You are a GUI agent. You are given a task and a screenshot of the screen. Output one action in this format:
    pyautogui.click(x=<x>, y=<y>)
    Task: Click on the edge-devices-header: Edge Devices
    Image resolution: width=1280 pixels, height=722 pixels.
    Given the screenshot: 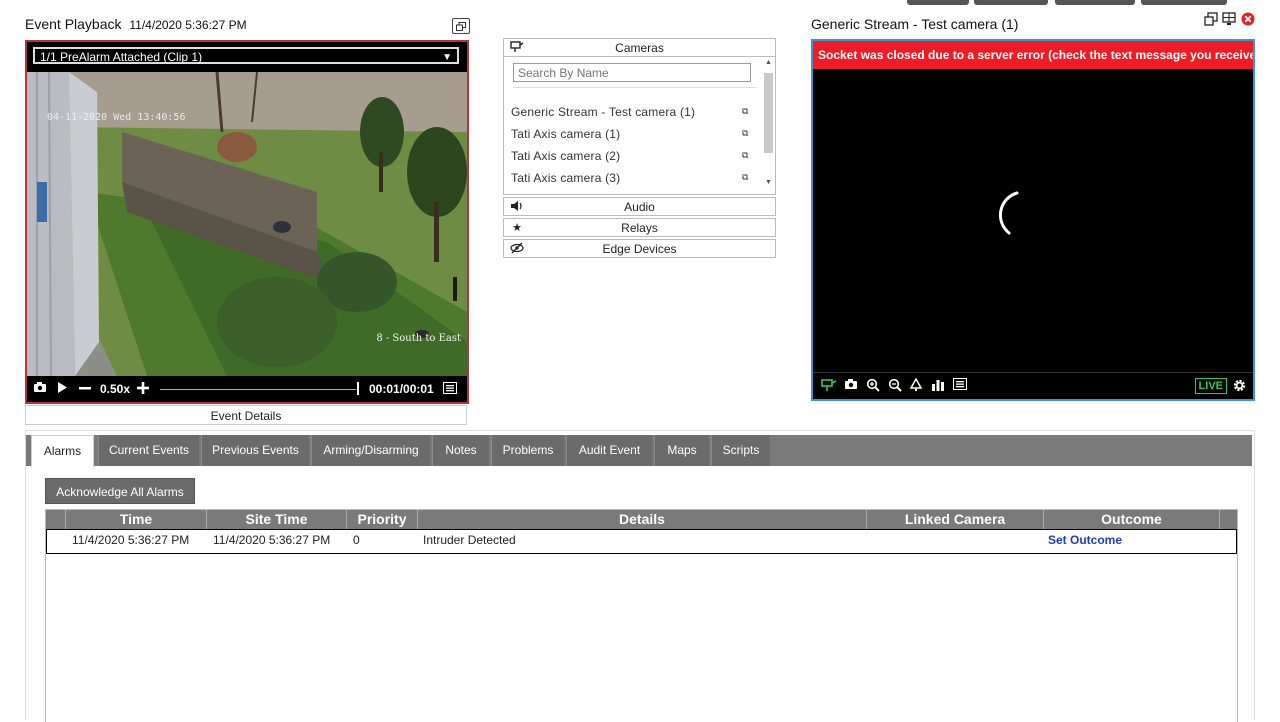 What is the action you would take?
    pyautogui.click(x=639, y=248)
    